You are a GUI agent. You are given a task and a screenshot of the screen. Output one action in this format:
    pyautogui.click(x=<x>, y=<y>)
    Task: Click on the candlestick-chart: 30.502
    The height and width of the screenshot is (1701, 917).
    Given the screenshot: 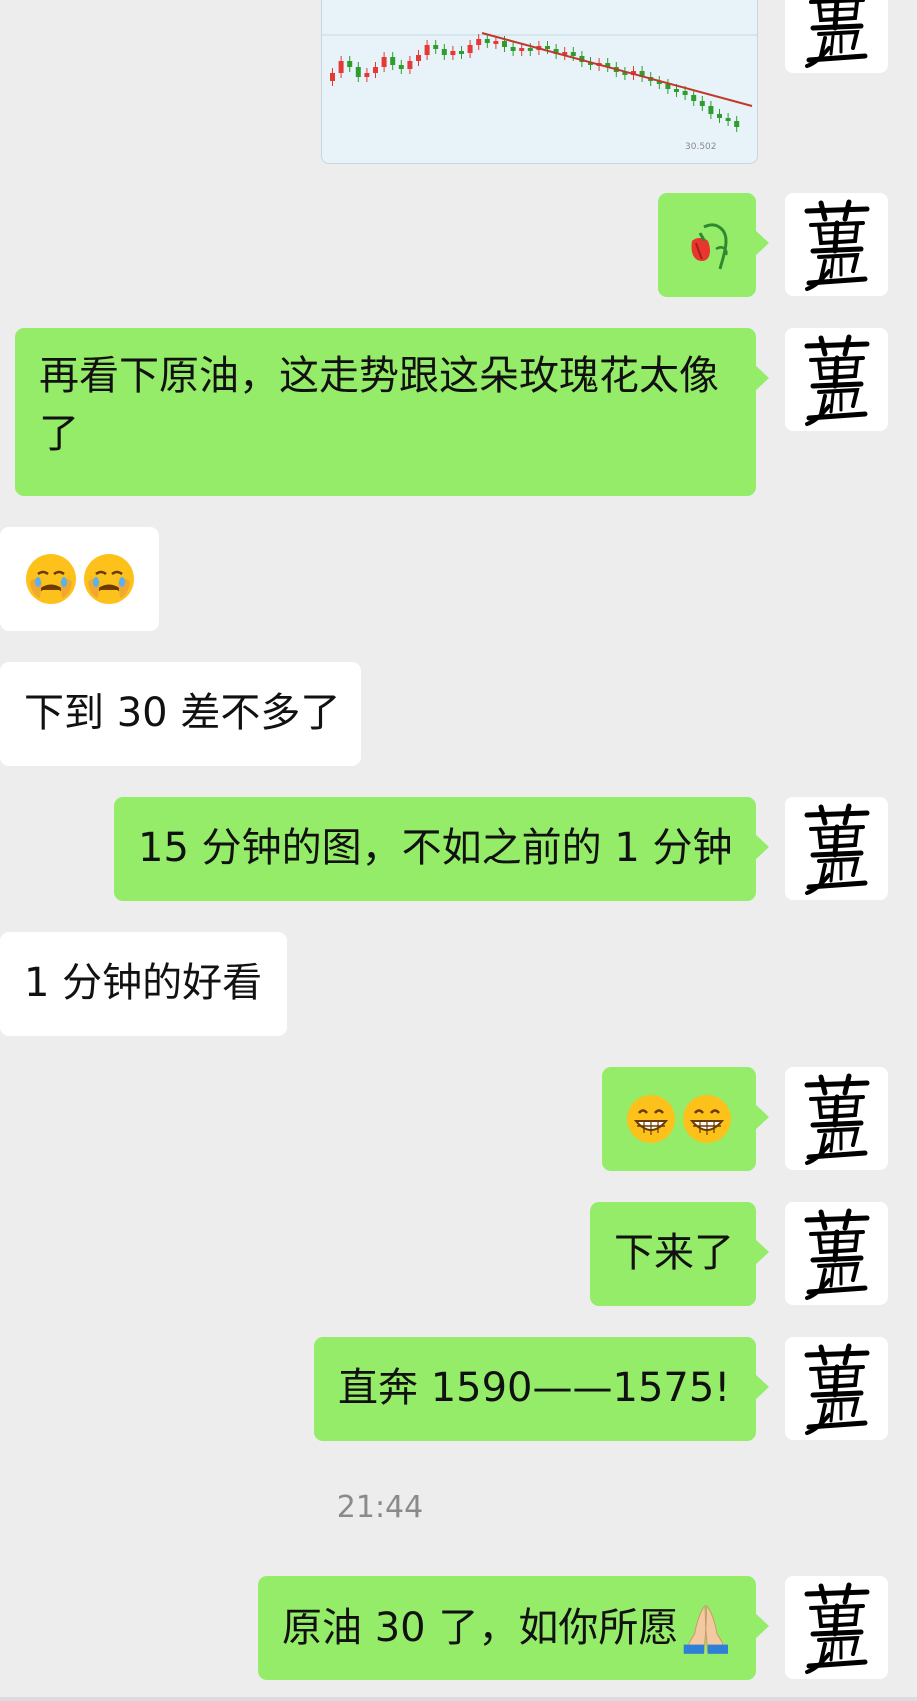 What is the action you would take?
    pyautogui.click(x=539, y=92)
    